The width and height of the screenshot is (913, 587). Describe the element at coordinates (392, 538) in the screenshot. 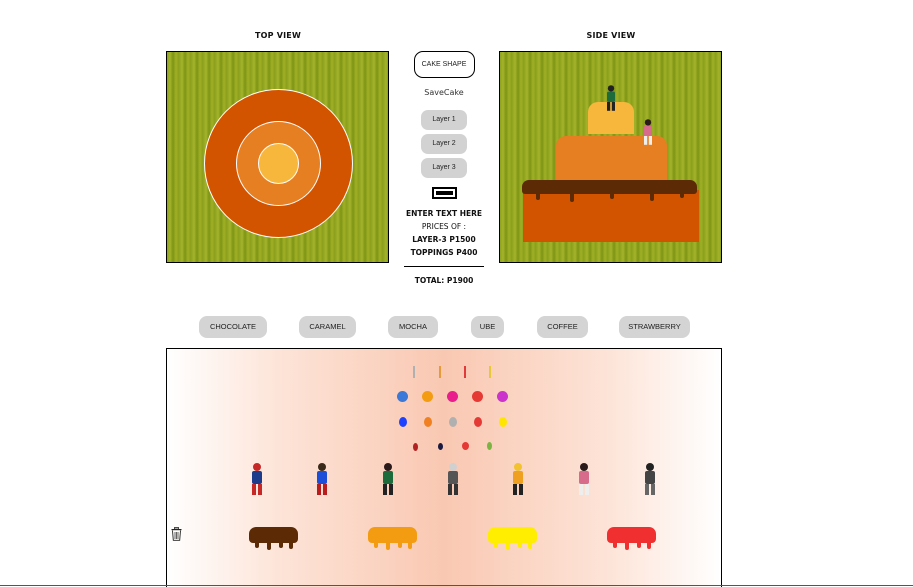

I see `caramel-drip` at that location.